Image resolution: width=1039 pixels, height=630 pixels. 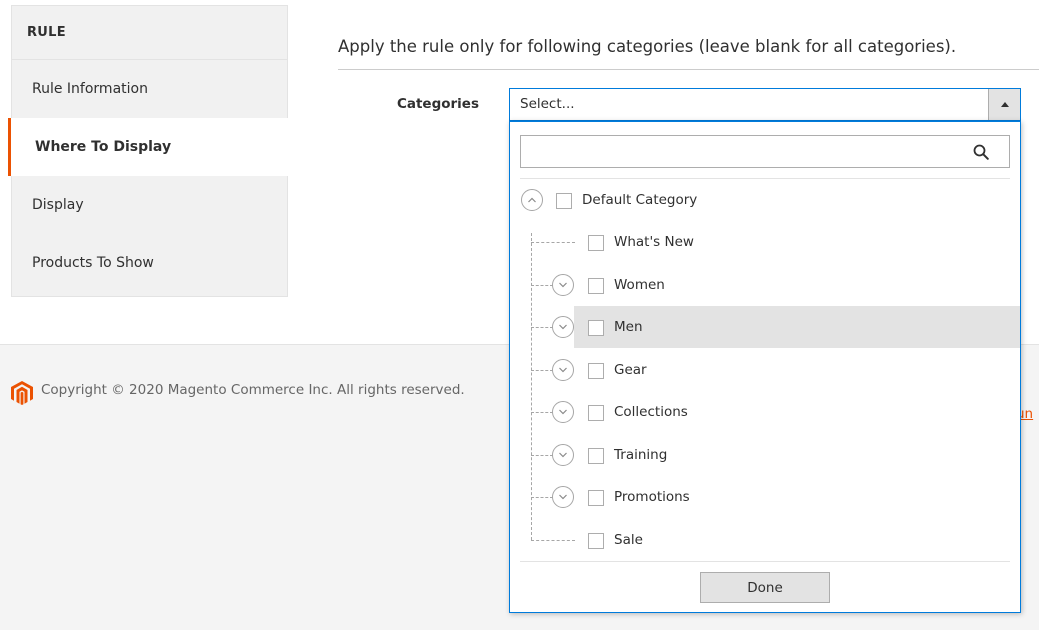 What do you see at coordinates (688, 69) in the screenshot?
I see `section-divider` at bounding box center [688, 69].